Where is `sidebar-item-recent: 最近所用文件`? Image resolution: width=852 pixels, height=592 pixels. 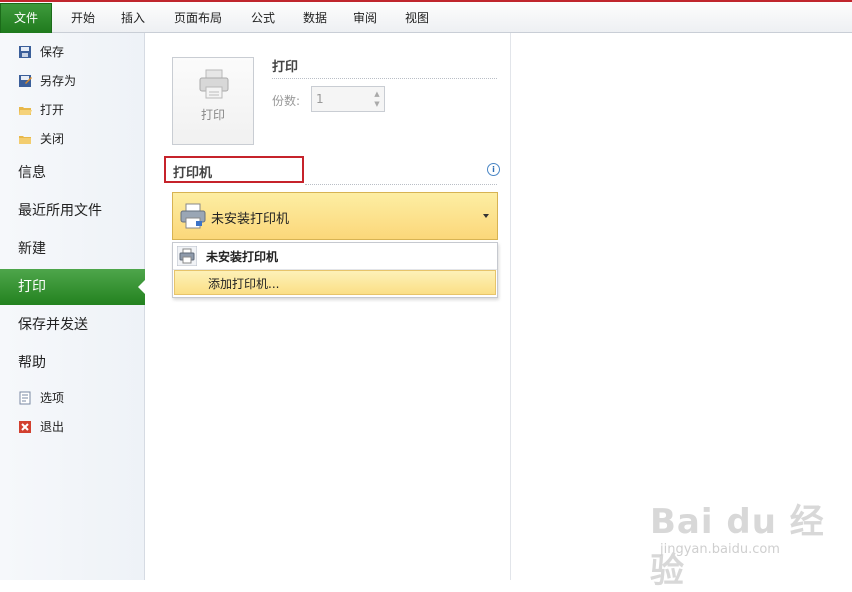
sidebar-item-recent: 最近所用文件 is located at coordinates (72, 211).